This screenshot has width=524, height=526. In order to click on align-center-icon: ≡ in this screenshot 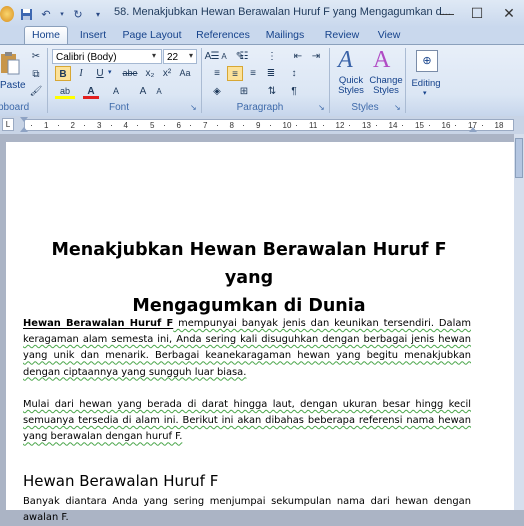, I will do `click(235, 73)`.